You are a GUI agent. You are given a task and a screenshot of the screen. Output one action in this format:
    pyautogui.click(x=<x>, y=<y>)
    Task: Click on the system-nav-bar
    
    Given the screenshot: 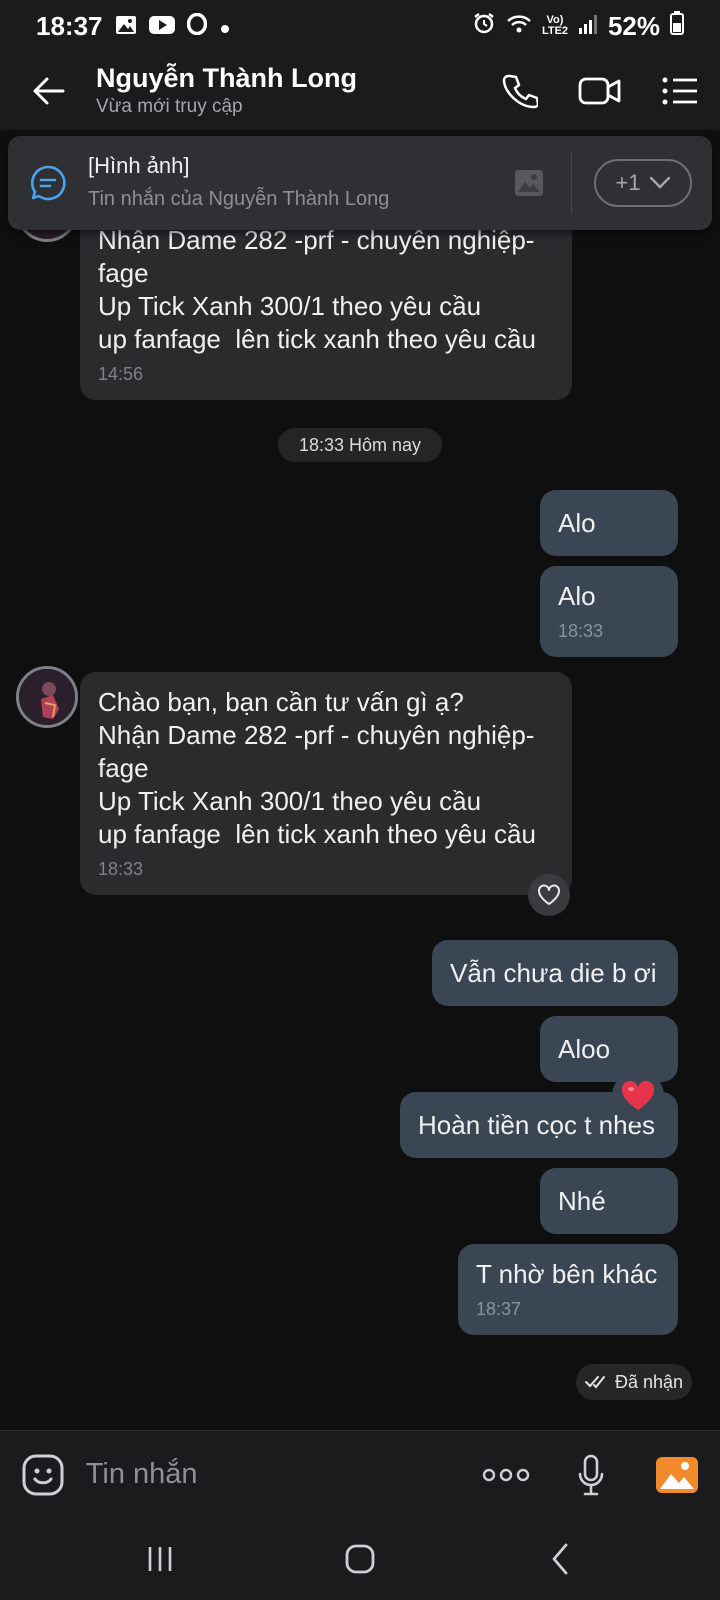 What is the action you would take?
    pyautogui.click(x=360, y=1559)
    